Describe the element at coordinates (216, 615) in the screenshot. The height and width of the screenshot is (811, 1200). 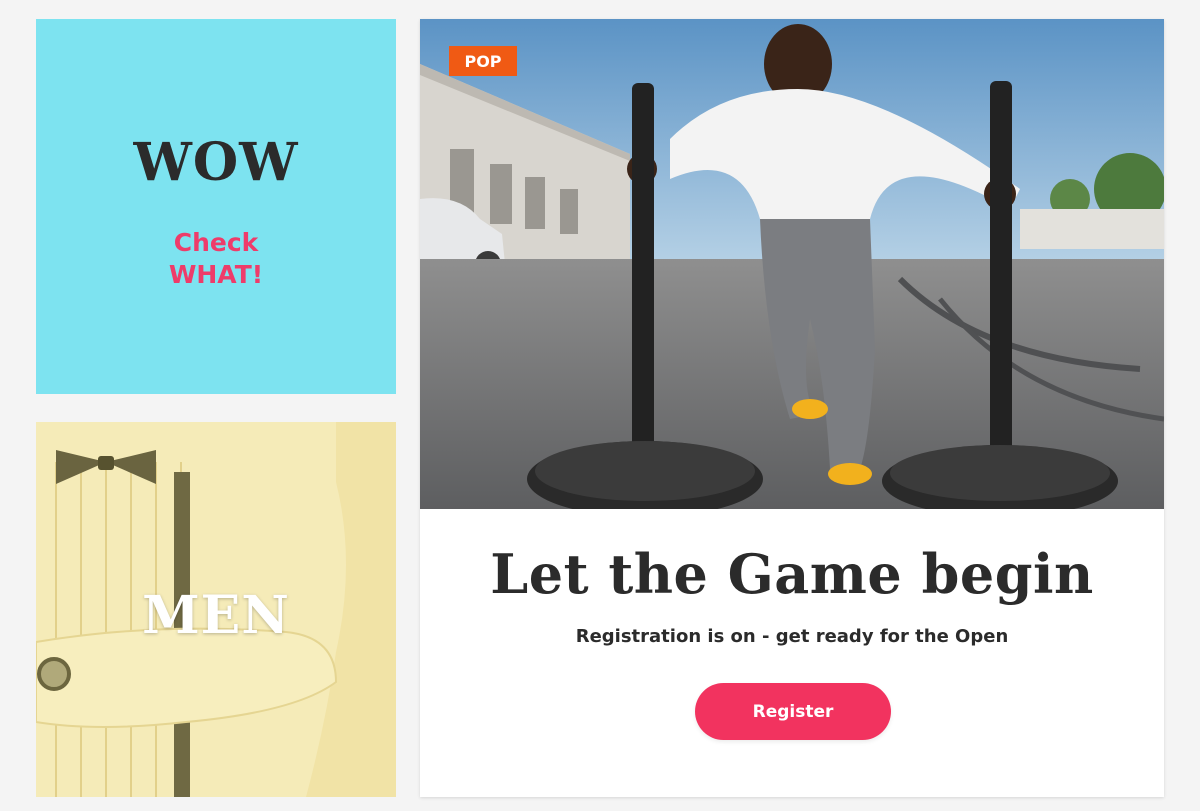
I see `men-category-label: MEN` at that location.